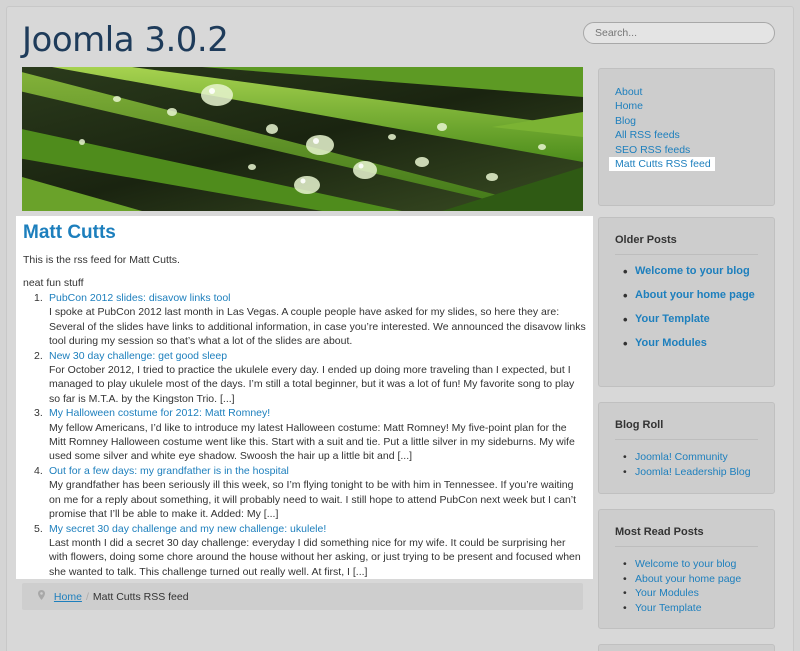  Describe the element at coordinates (140, 298) in the screenshot. I see `feed-item-link: PubCon 2012 slides: disavow links tool` at that location.